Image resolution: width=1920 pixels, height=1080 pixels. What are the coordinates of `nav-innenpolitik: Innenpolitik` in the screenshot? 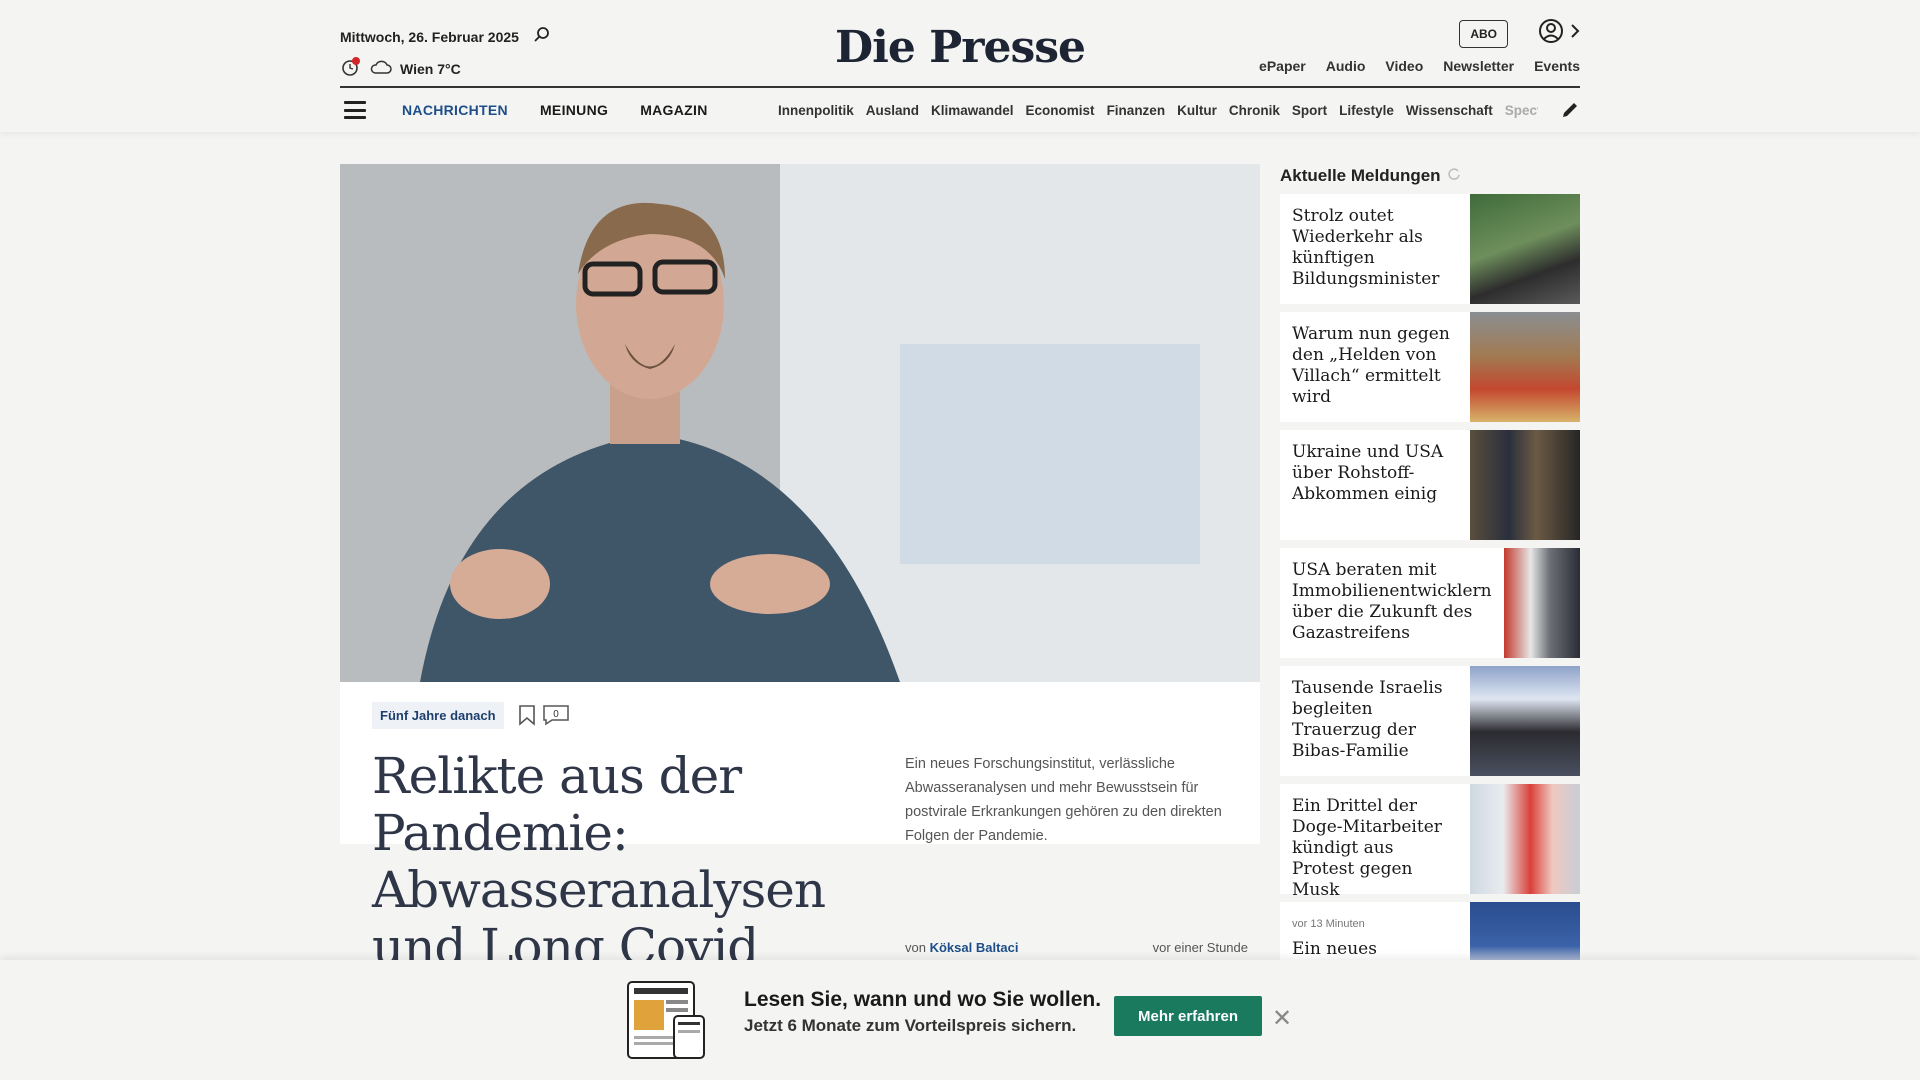 It's located at (816, 110).